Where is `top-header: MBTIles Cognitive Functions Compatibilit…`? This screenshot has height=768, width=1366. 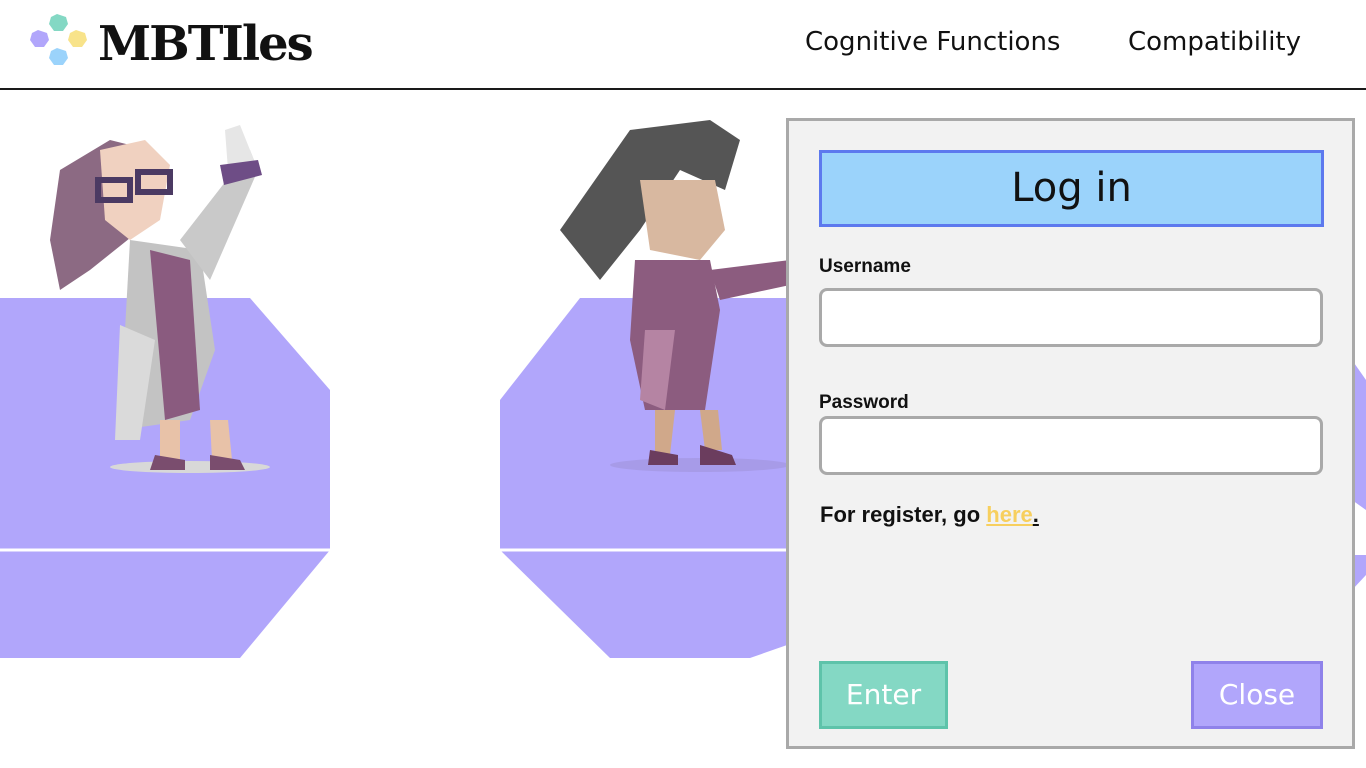 top-header: MBTIles Cognitive Functions Compatibilit… is located at coordinates (683, 45).